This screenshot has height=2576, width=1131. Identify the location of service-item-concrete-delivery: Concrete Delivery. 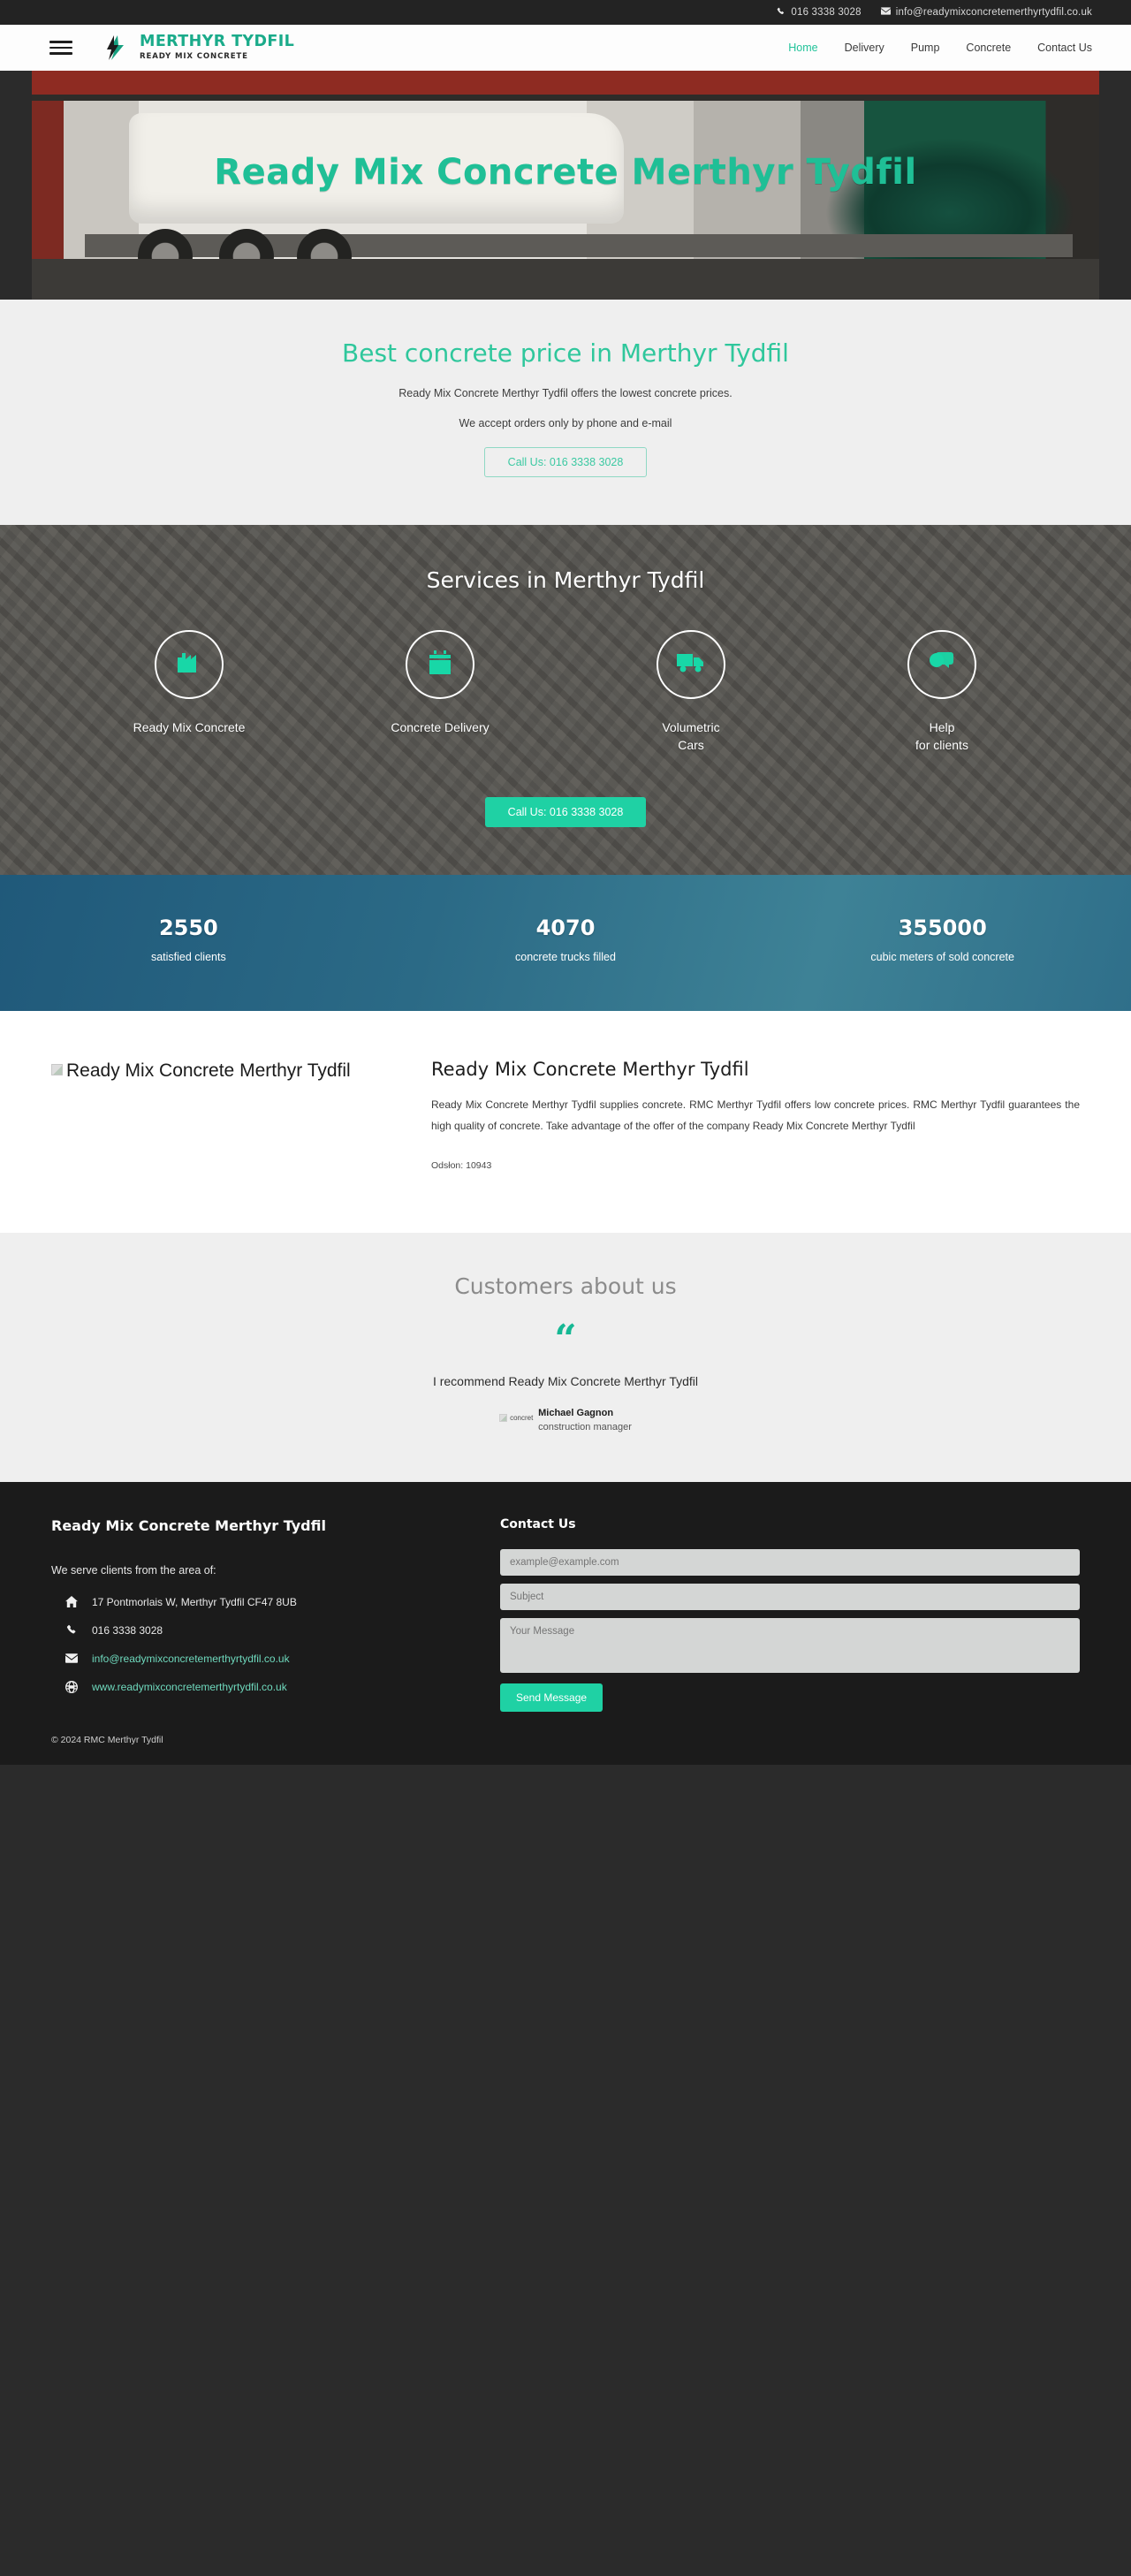
(440, 692).